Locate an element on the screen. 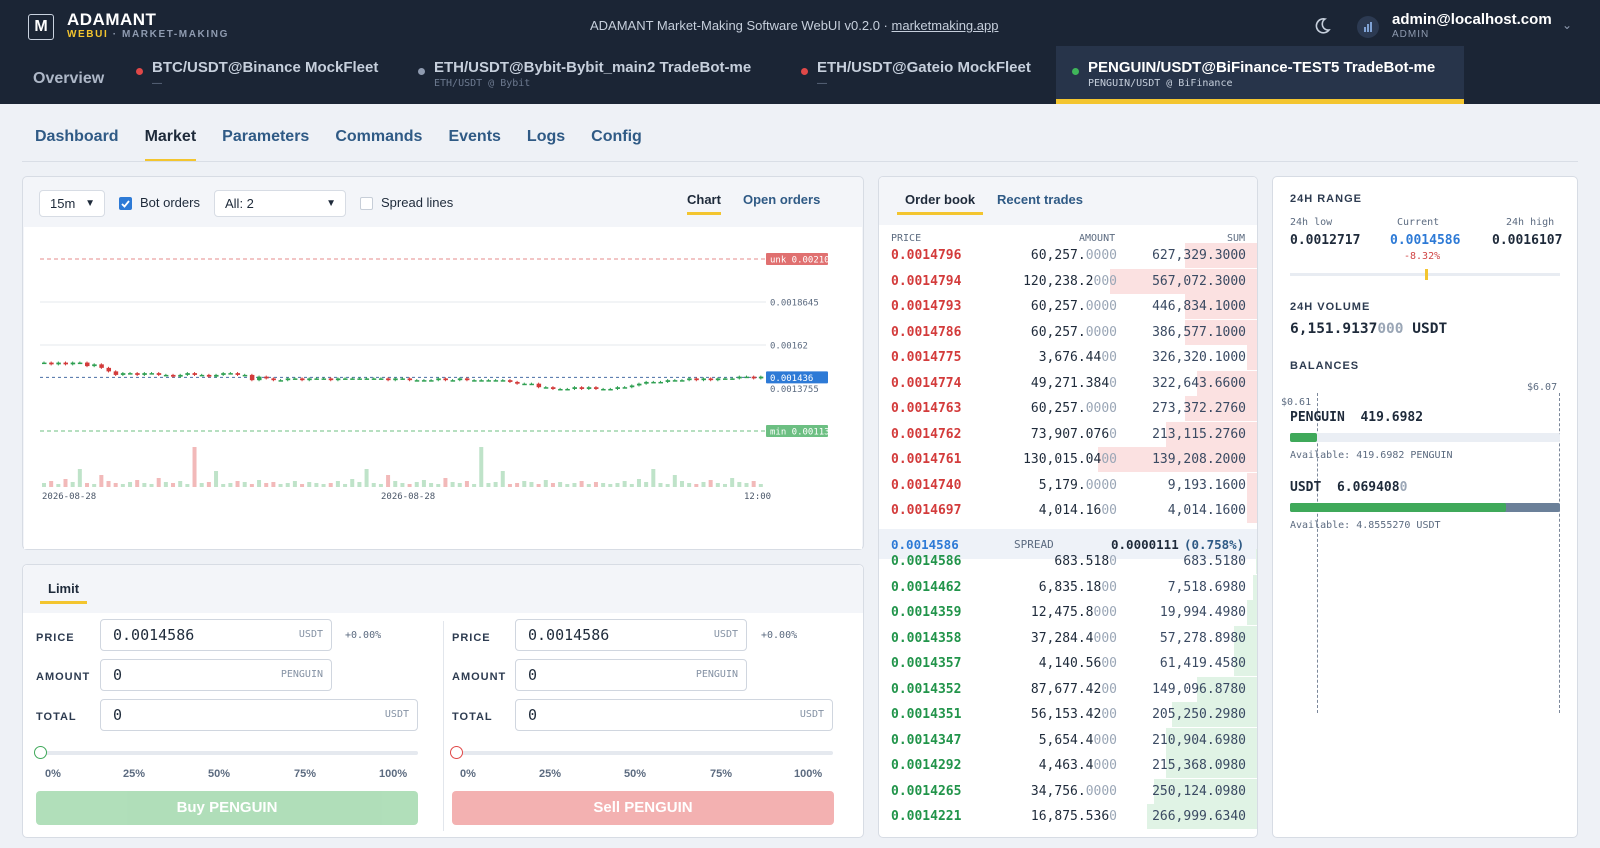 The width and height of the screenshot is (1600, 848). tab-btc-binance: BTC/USDT@Binance MockFleet — is located at coordinates (257, 78).